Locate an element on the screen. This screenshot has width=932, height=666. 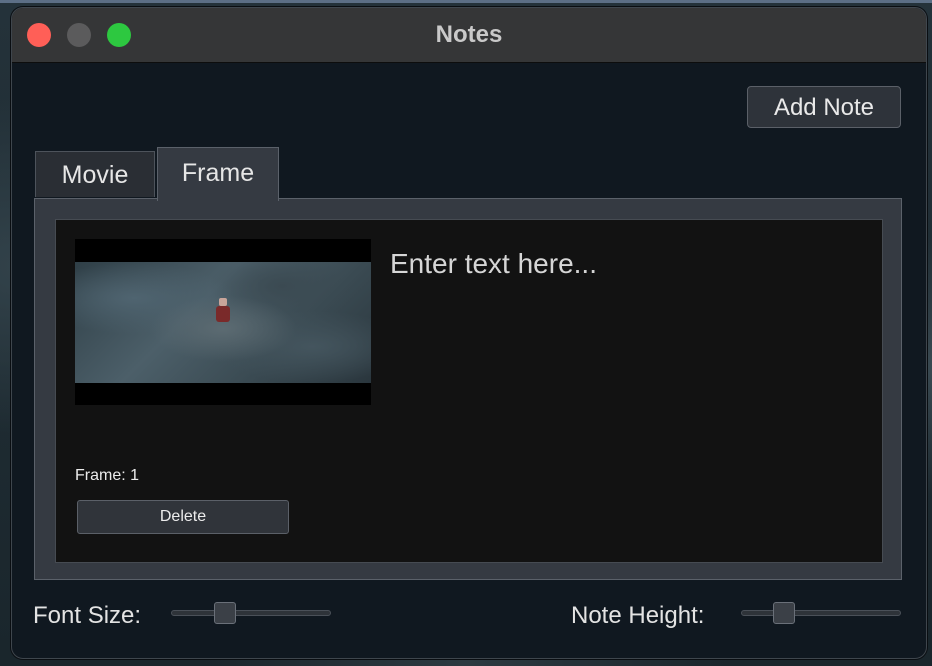
delete-note-button: Delete is located at coordinates (183, 517).